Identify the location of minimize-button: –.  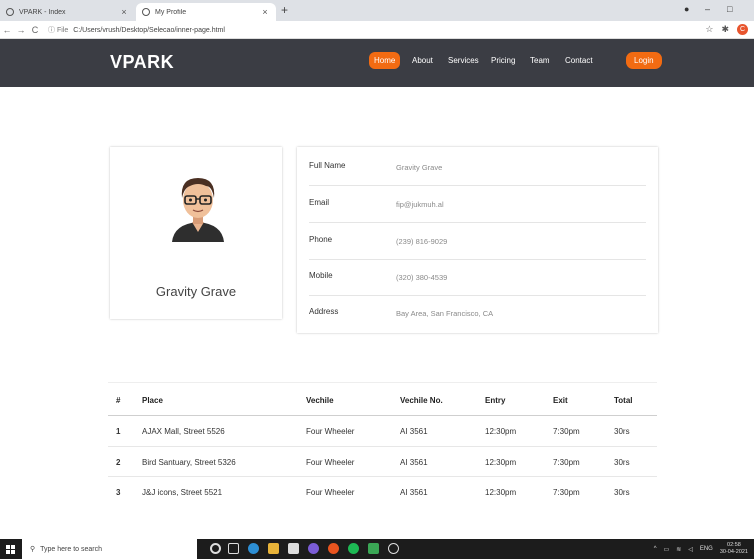
(707, 9).